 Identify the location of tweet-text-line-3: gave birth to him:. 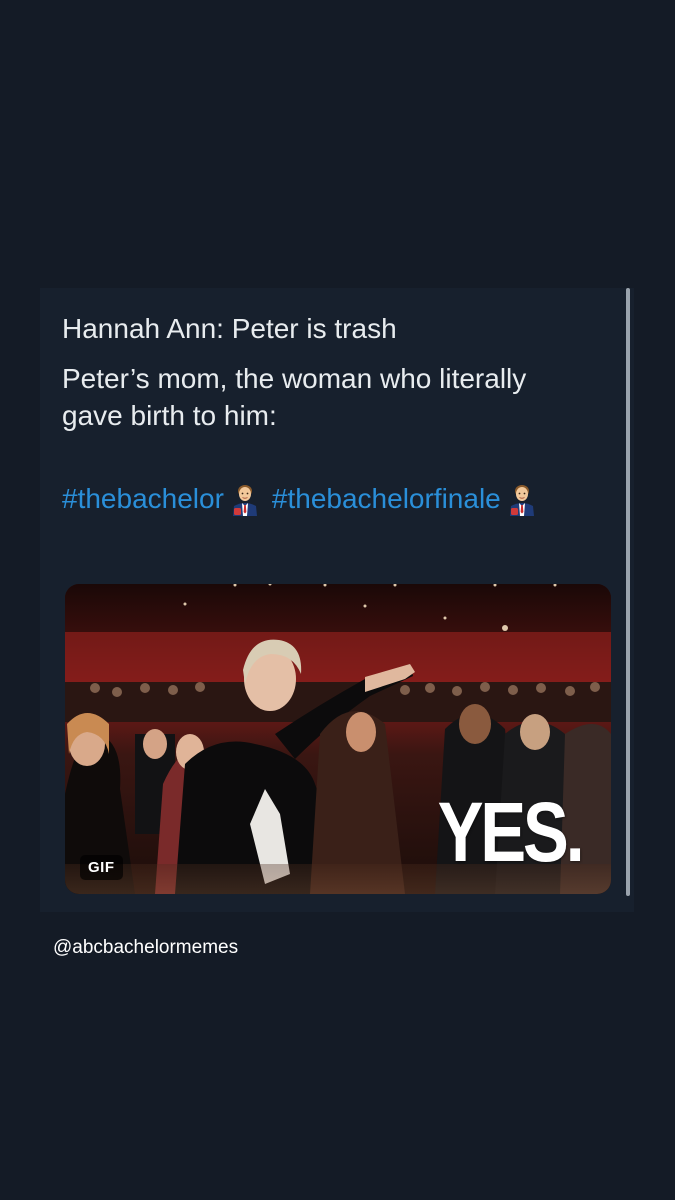
(169, 415).